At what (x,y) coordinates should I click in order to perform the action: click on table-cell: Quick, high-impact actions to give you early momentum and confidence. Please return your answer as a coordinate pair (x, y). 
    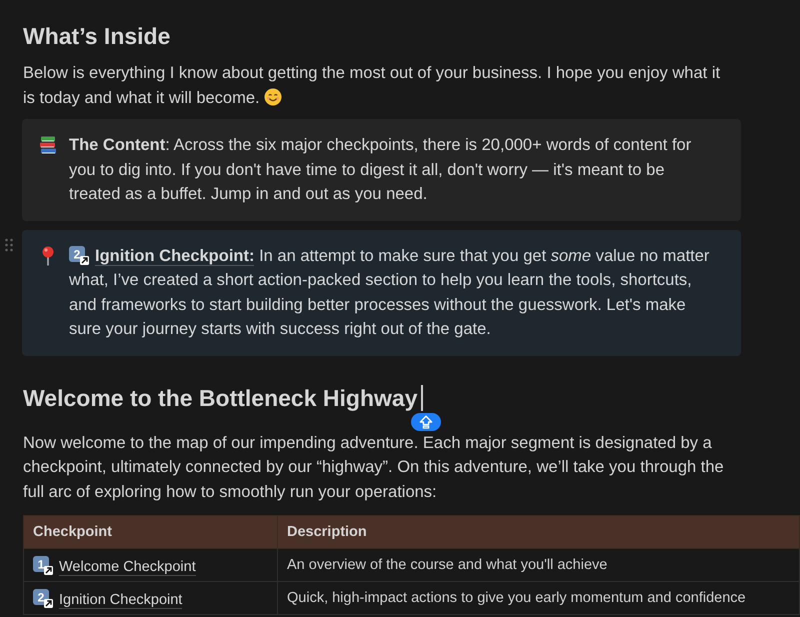
    Looking at the image, I should click on (539, 598).